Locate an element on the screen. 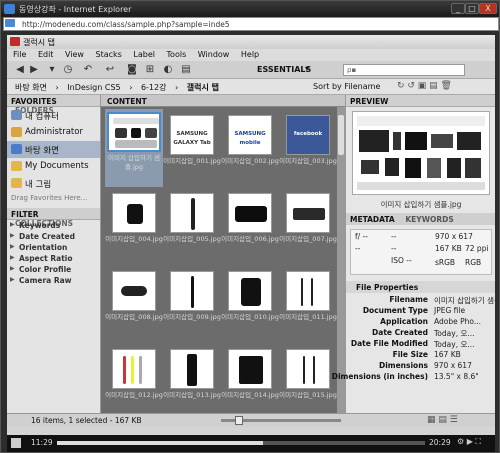 The width and height of the screenshot is (500, 453). preview-image is located at coordinates (421, 153).